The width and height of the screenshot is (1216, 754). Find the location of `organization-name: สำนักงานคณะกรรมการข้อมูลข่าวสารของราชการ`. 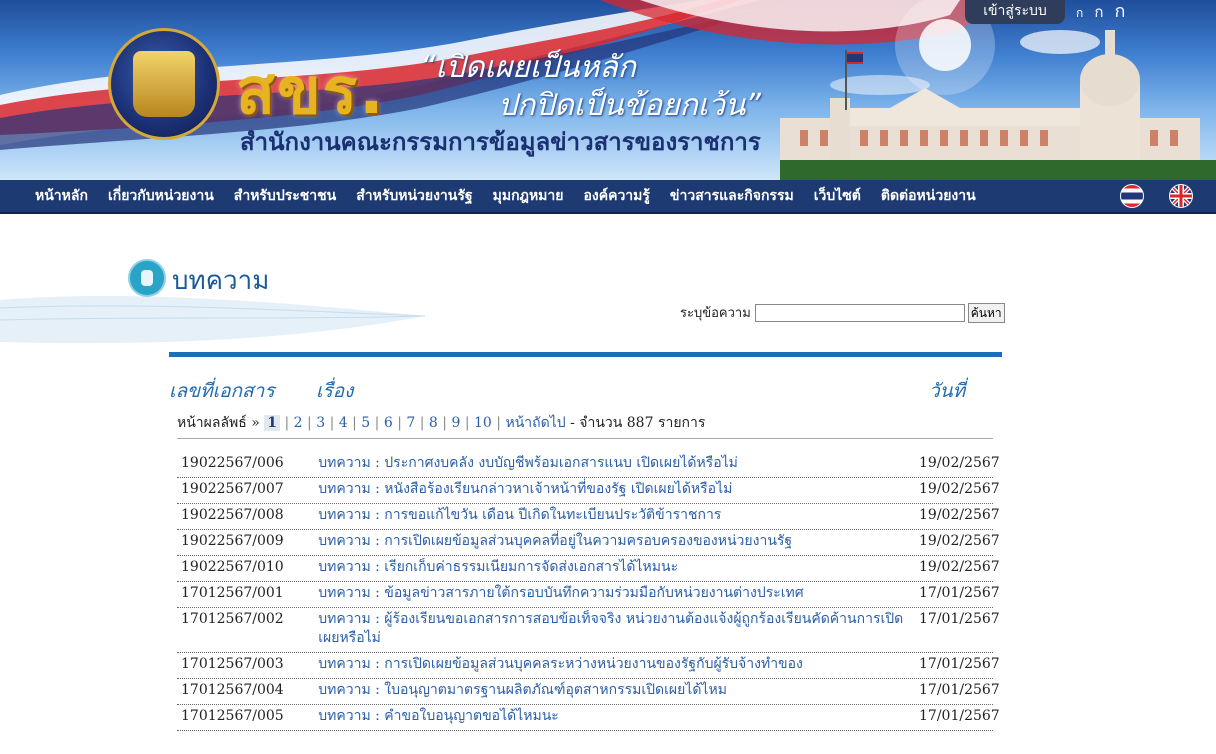

organization-name: สำนักงานคณะกรรมการข้อมูลข่าวสารของราชการ is located at coordinates (500, 142).